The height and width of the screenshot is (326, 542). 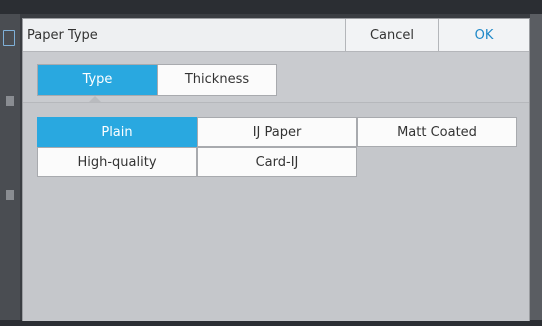 What do you see at coordinates (216, 80) in the screenshot?
I see `tab-thickness: Thickness` at bounding box center [216, 80].